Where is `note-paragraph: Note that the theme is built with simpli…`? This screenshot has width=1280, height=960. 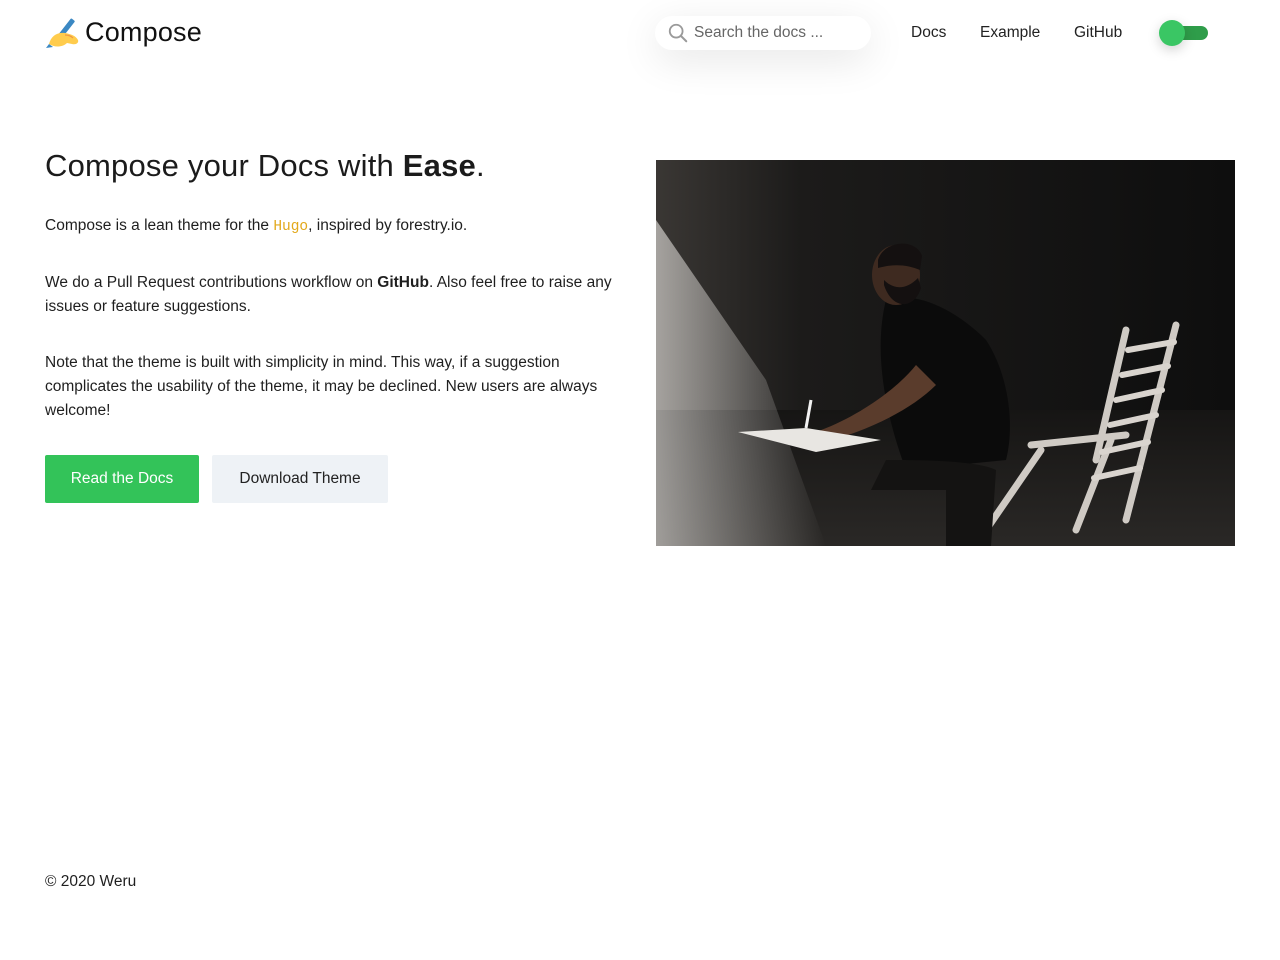
note-paragraph: Note that the theme is built with simpli… is located at coordinates (321, 386).